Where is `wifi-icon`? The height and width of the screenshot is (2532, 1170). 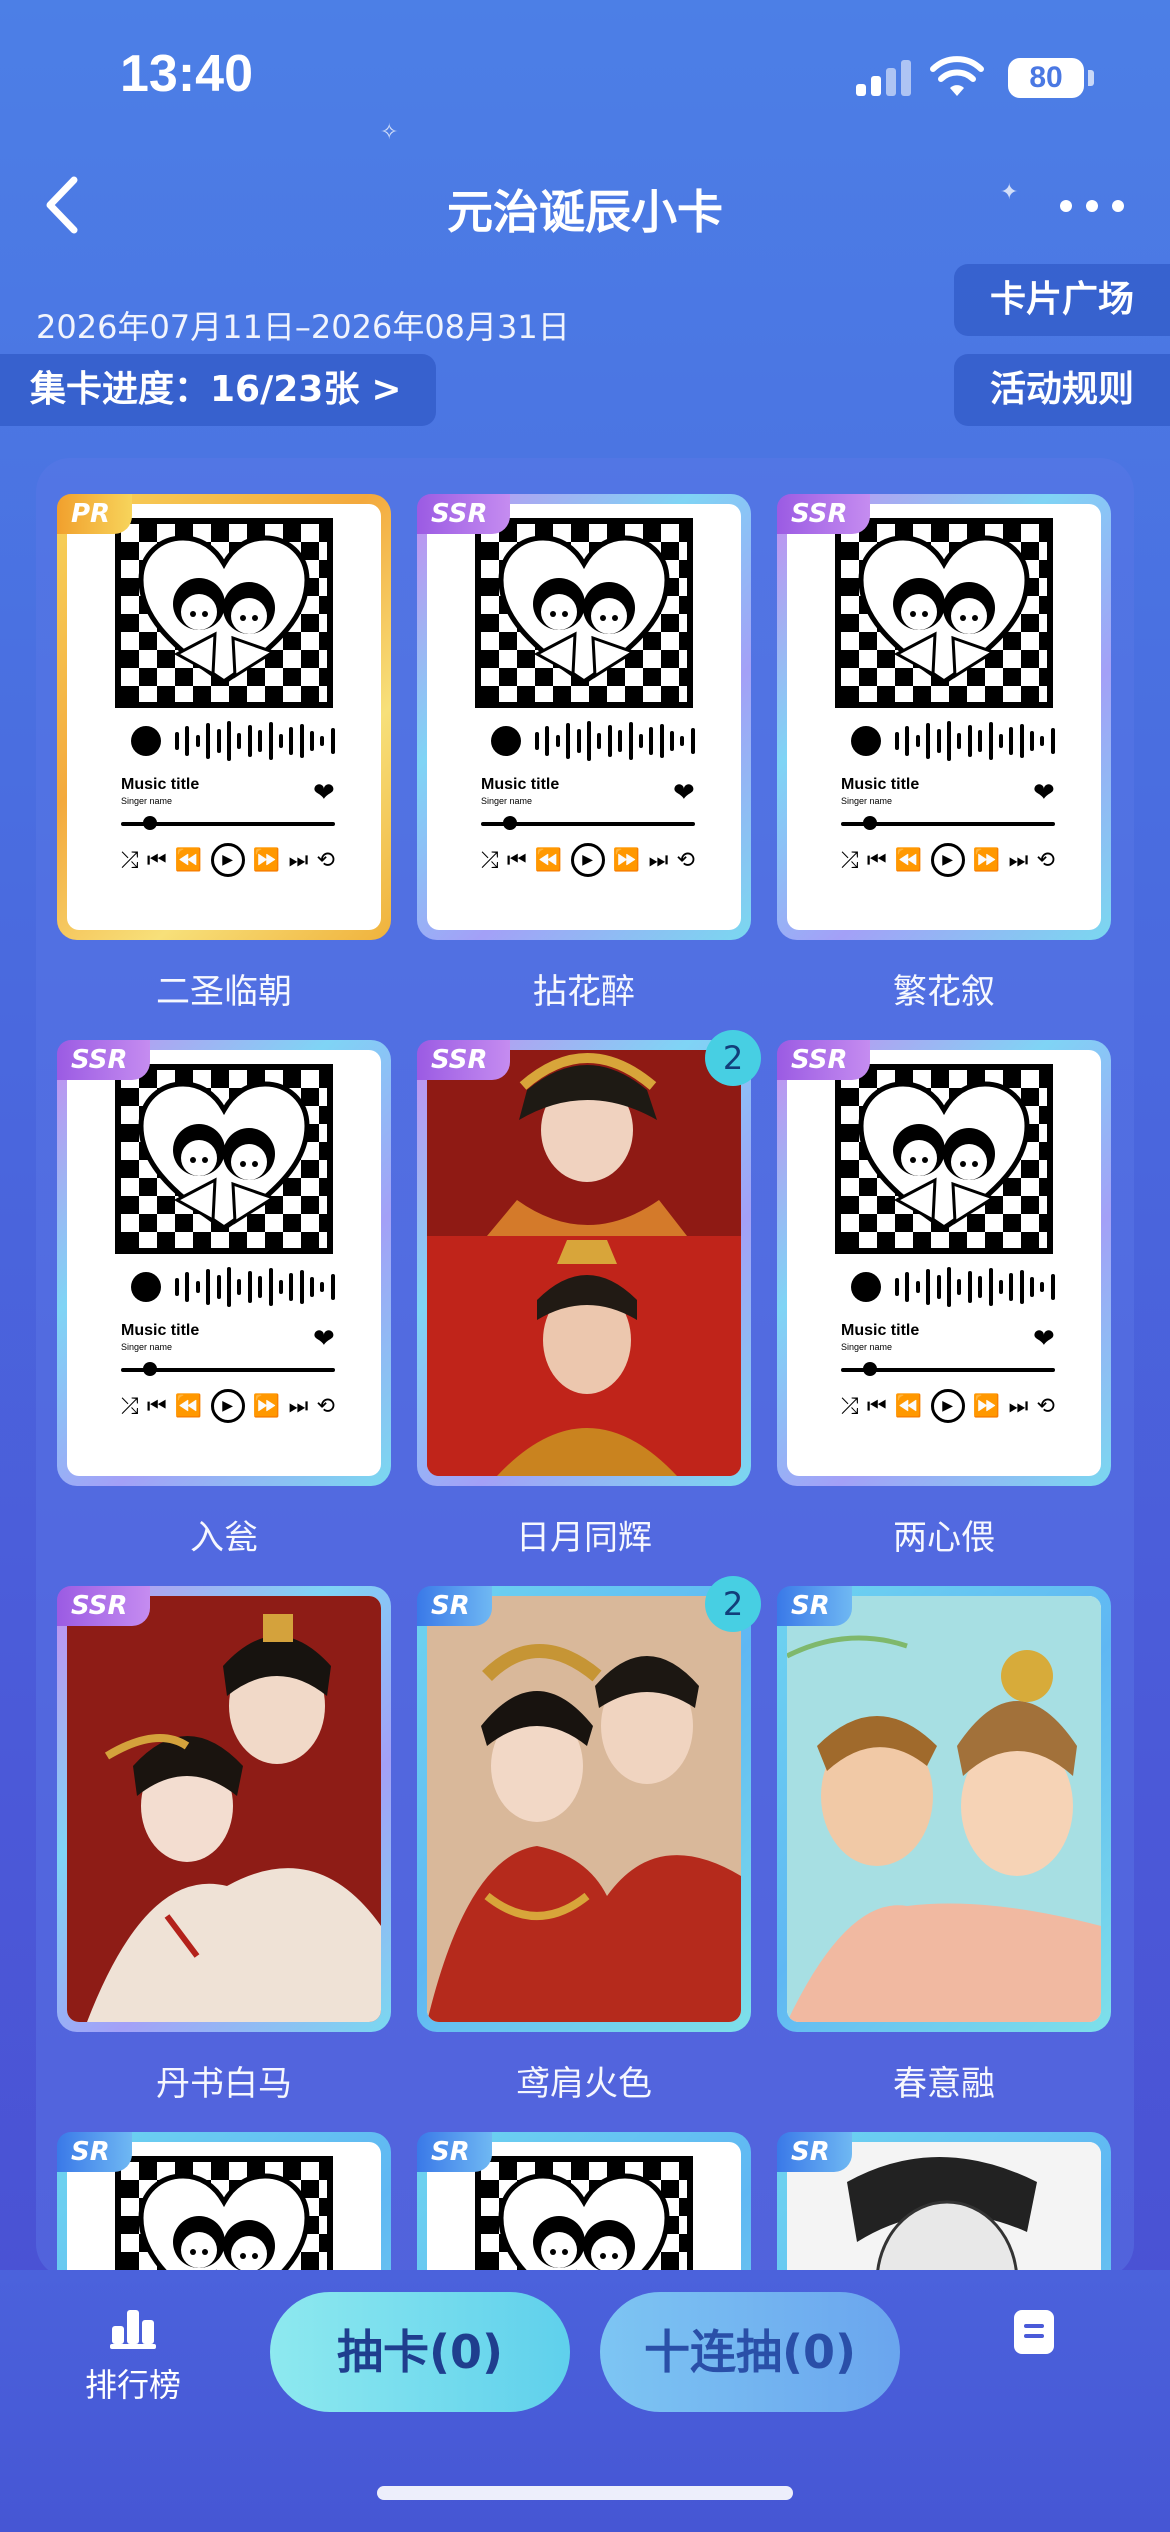 wifi-icon is located at coordinates (957, 76).